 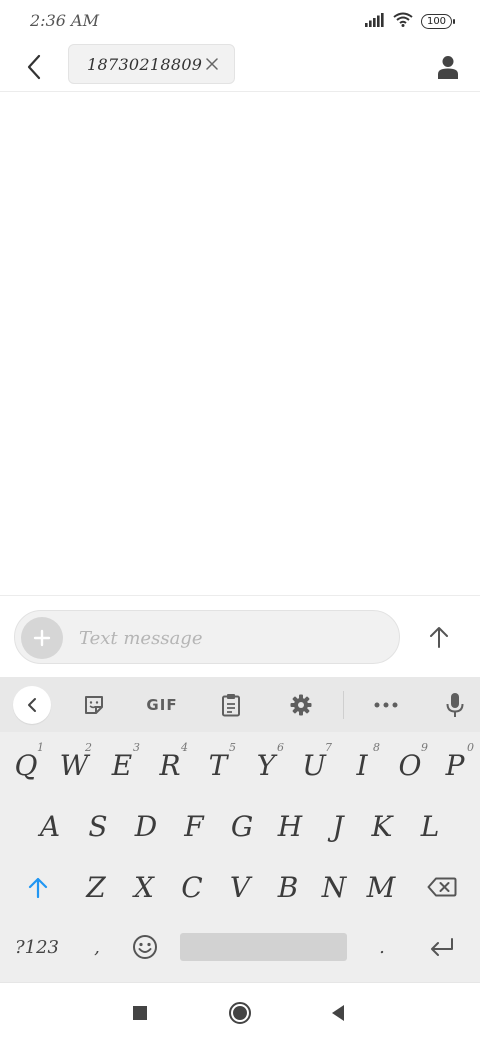 I want to click on key-label: H, so click(x=290, y=826).